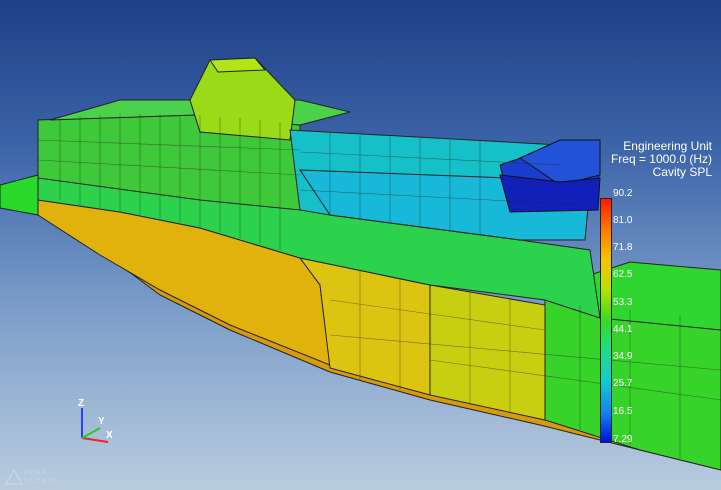 Image resolution: width=721 pixels, height=490 pixels. Describe the element at coordinates (550, 193) in the screenshot. I see `bridge-blue-dark` at that location.